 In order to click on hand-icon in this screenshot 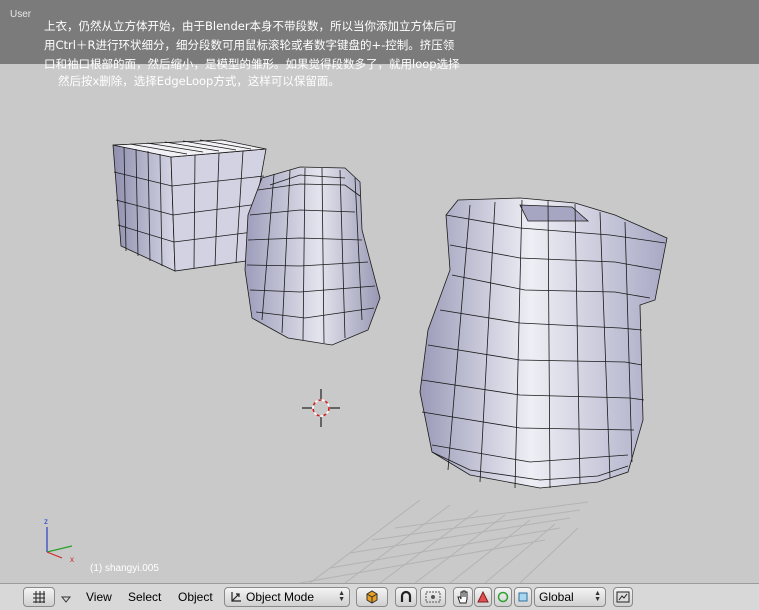, I will do `click(462, 597)`.